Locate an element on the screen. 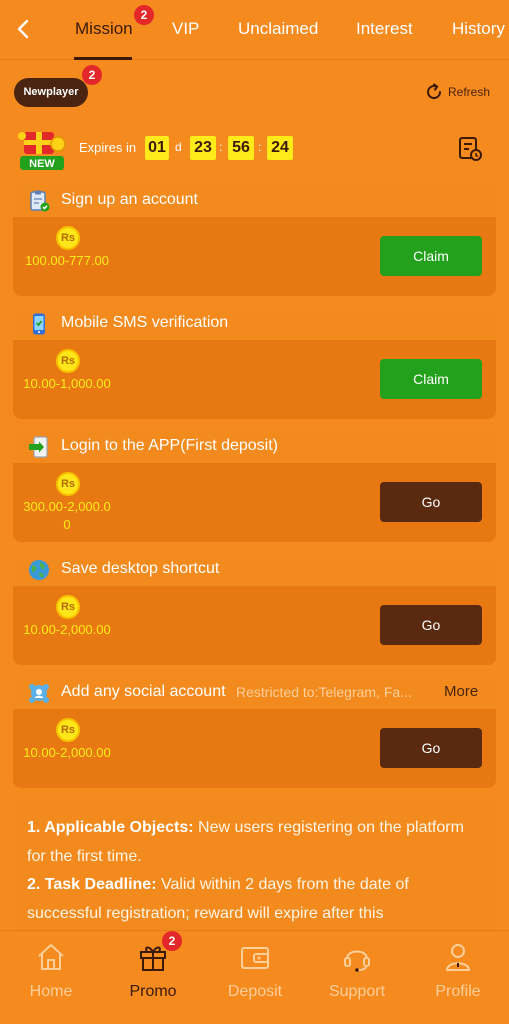 The height and width of the screenshot is (1024, 509). nav-home: Home is located at coordinates (51, 977).